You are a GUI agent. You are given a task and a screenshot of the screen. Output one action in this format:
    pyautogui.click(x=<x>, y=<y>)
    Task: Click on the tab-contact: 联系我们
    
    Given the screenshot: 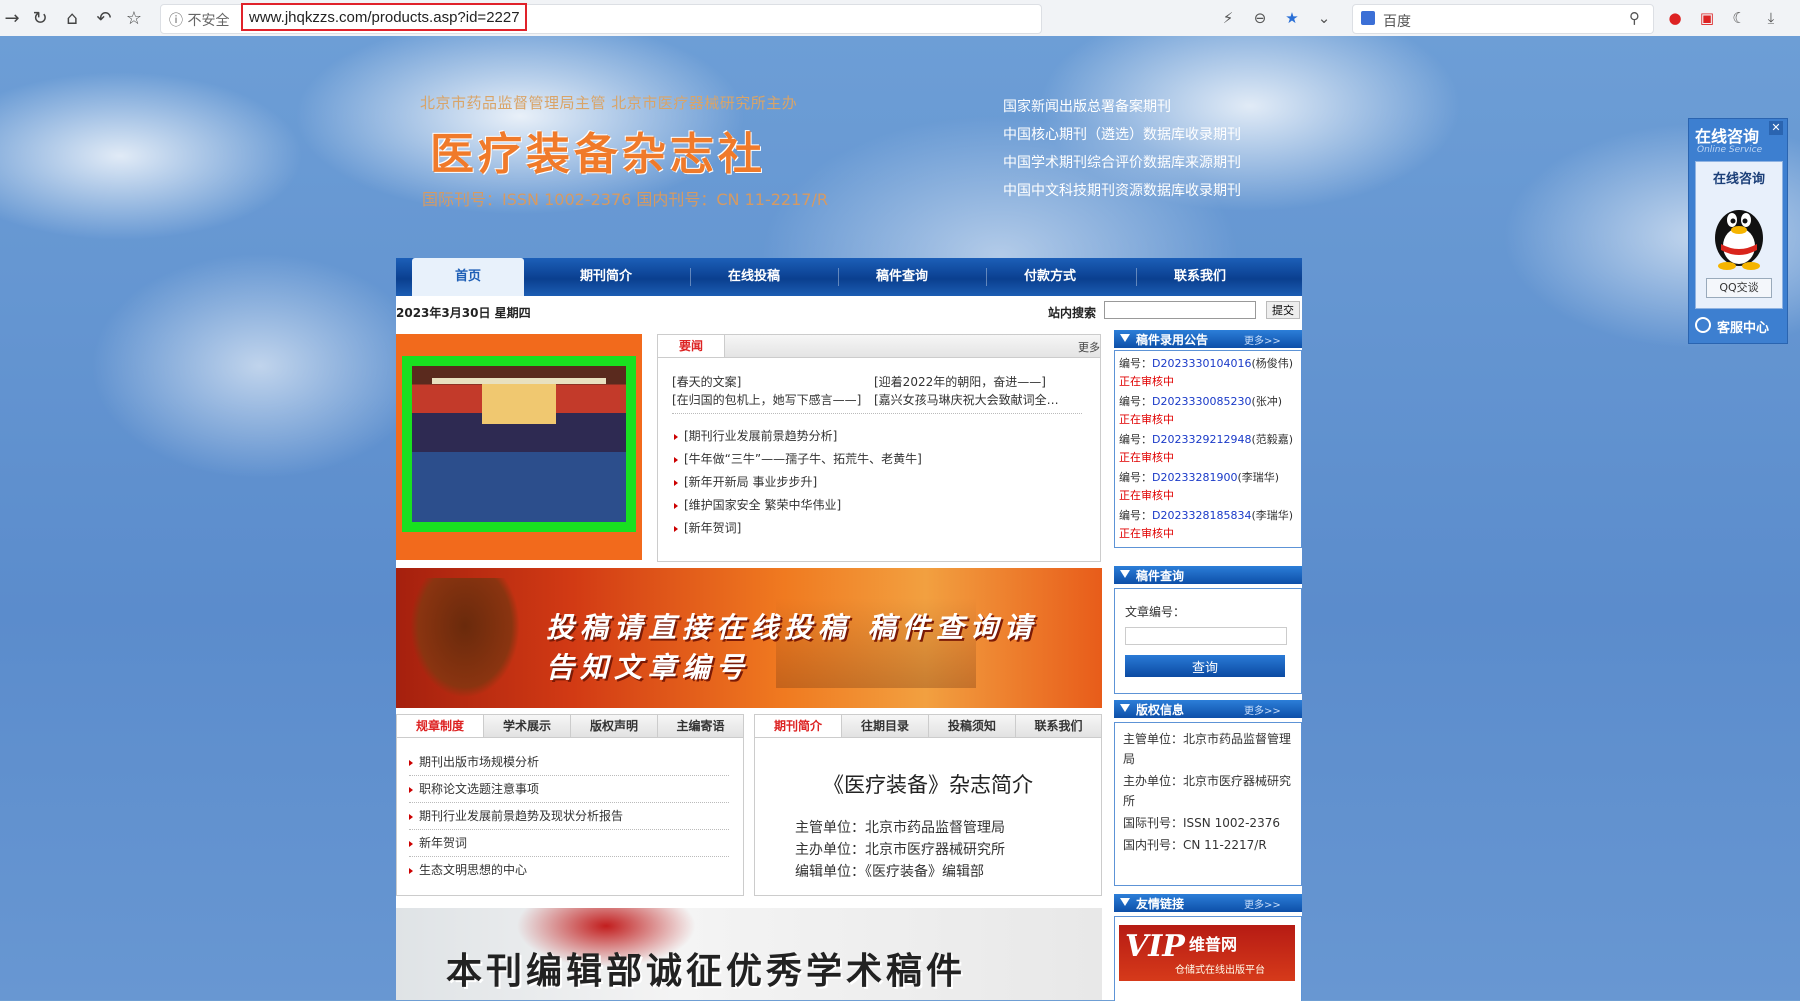 What is the action you would take?
    pyautogui.click(x=1058, y=726)
    